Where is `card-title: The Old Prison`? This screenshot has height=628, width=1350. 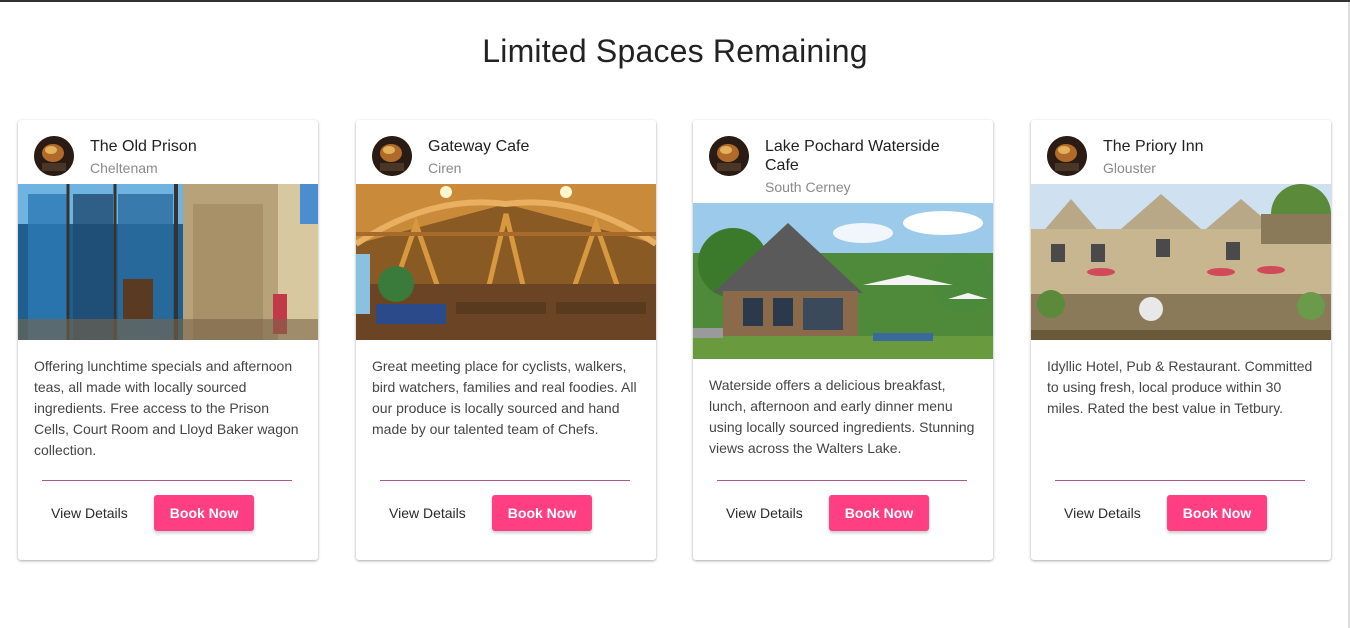
card-title: The Old Prison is located at coordinates (143, 146).